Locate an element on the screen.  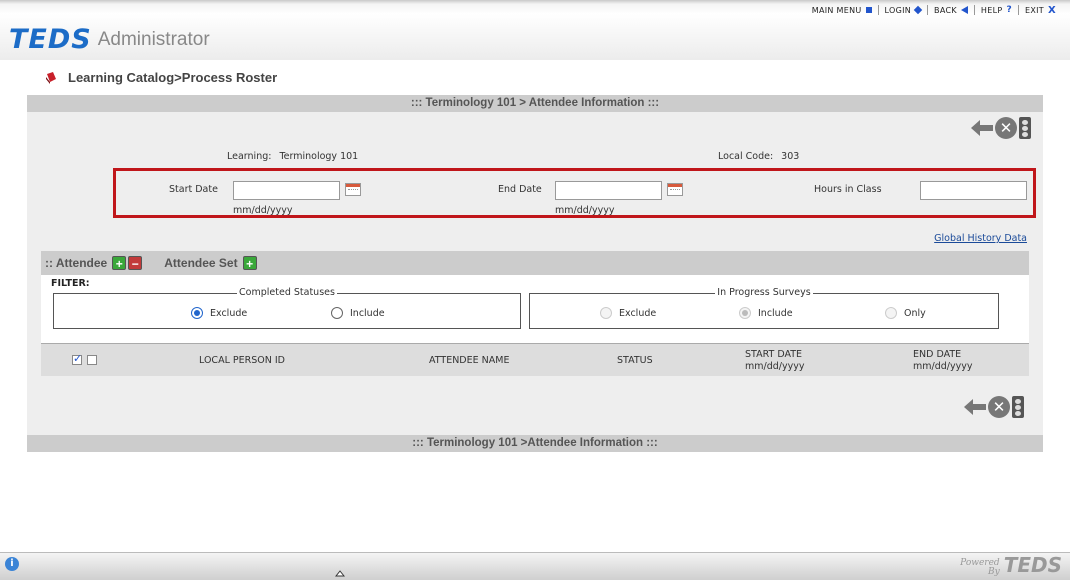
bottom-actions: ✕ is located at coordinates (994, 407).